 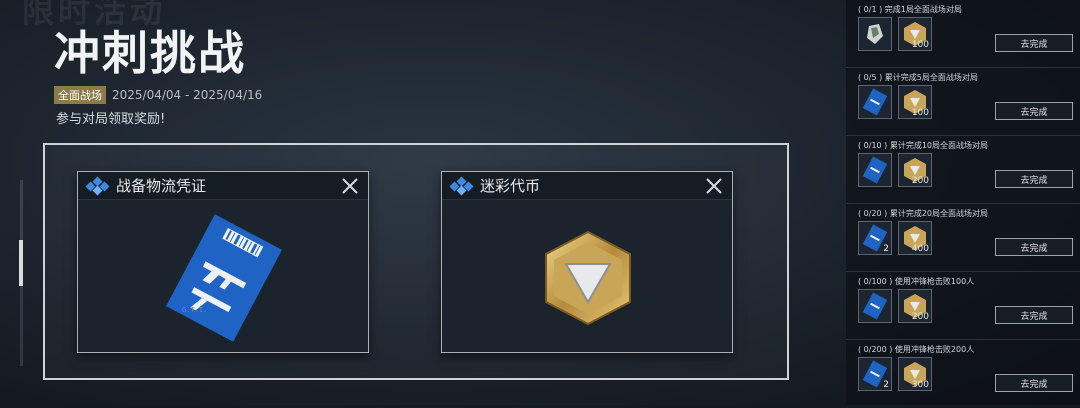 I want to click on event-meta: 全面战场 2025/04/04 - 2025/04/16, so click(x=158, y=95).